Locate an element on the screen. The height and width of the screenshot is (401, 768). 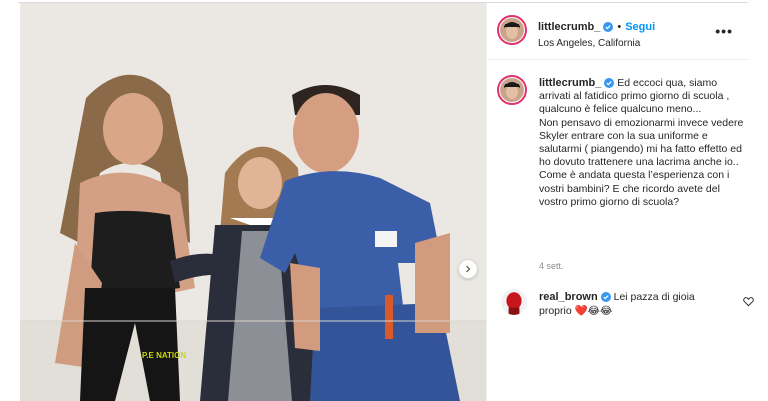
more-options-icon: ••• is located at coordinates (724, 31).